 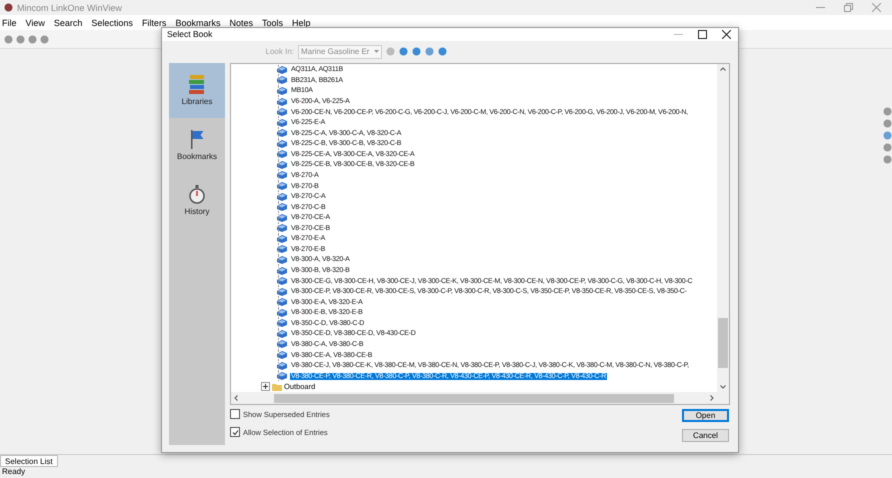 What do you see at coordinates (265, 387) in the screenshot?
I see `expander-icon` at bounding box center [265, 387].